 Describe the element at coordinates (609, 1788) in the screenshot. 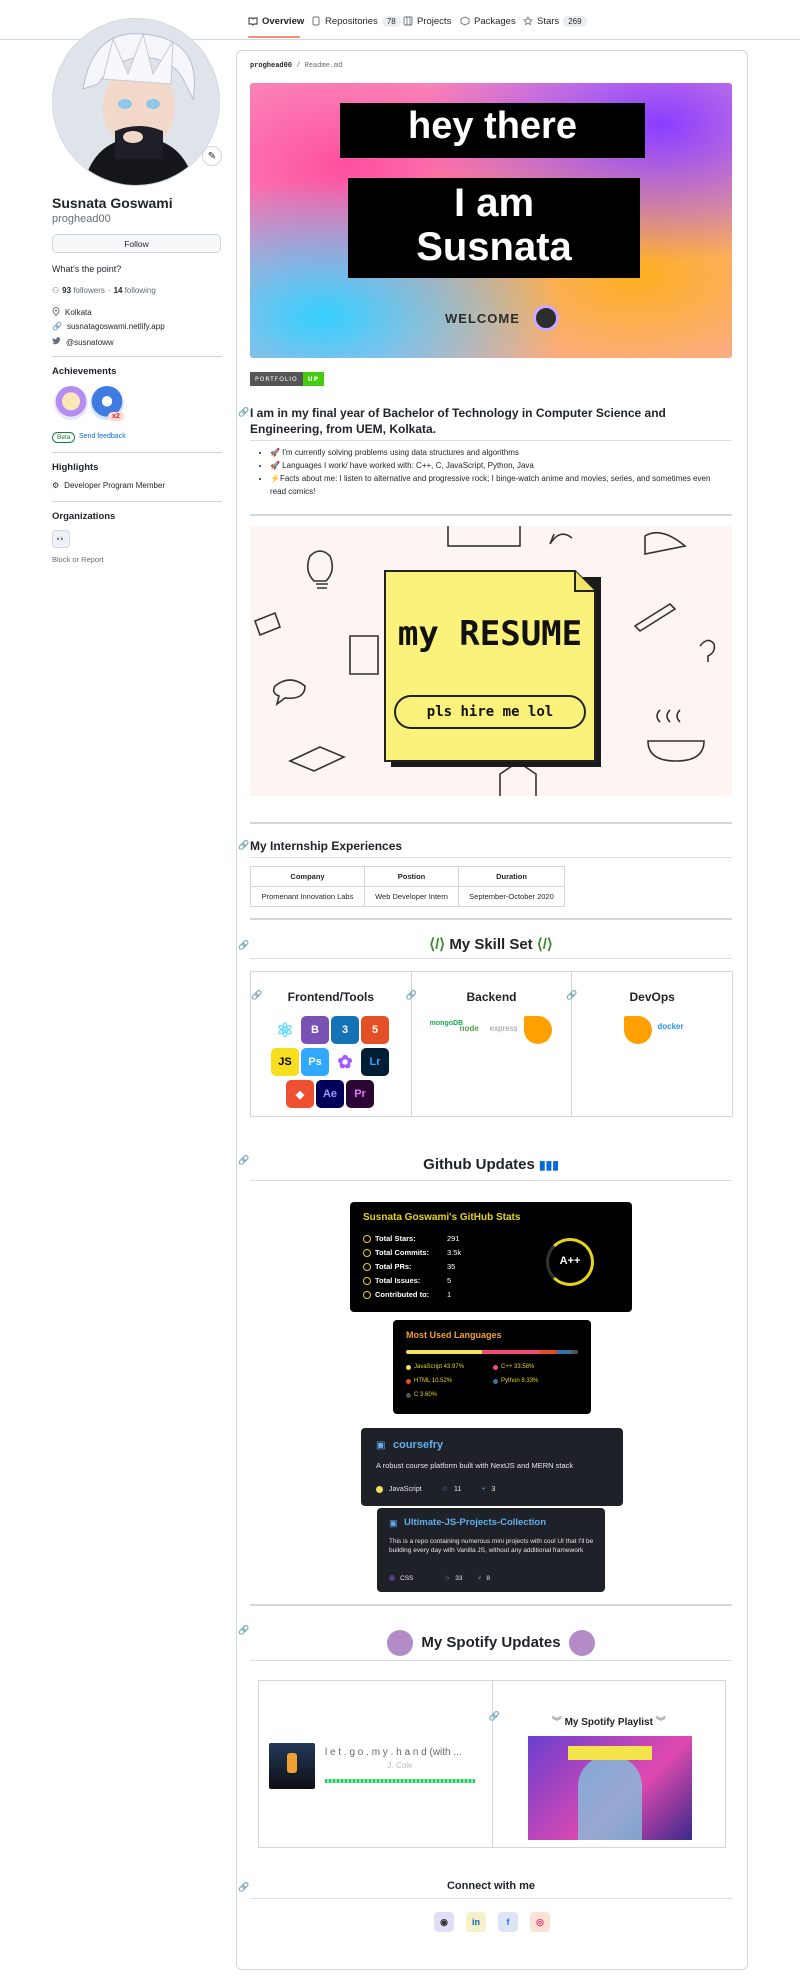

I see `playlist-cover` at that location.